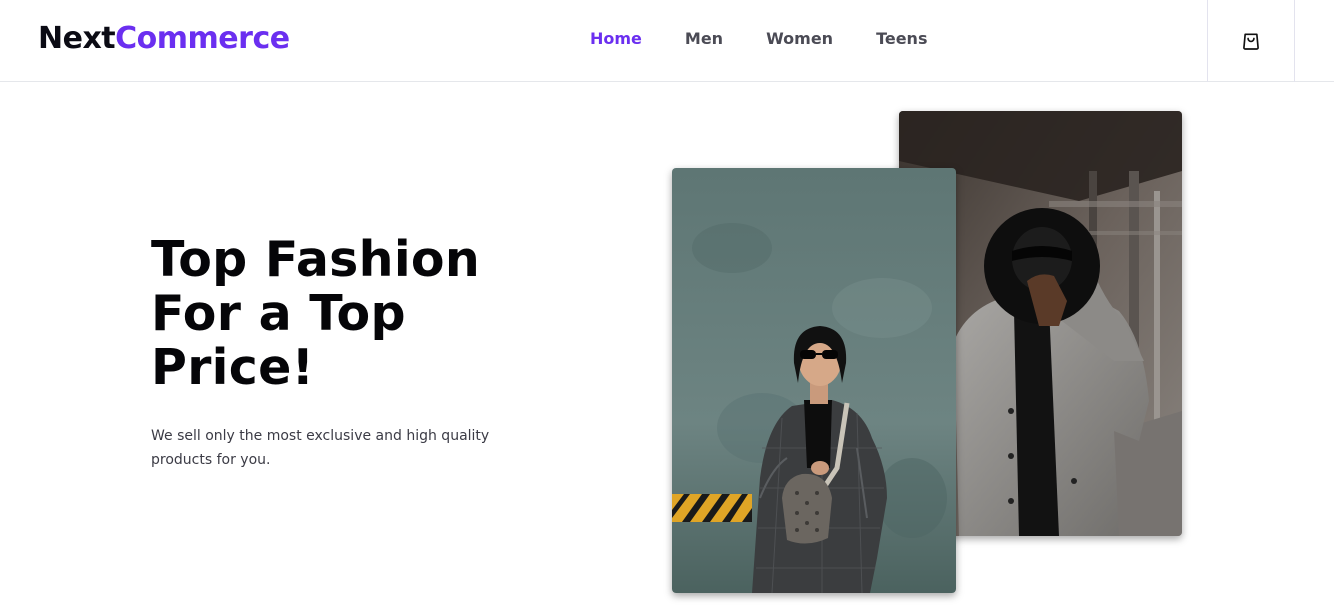 Image resolution: width=1334 pixels, height=608 pixels. I want to click on main-nav: Home Men Women Teens, so click(780, 39).